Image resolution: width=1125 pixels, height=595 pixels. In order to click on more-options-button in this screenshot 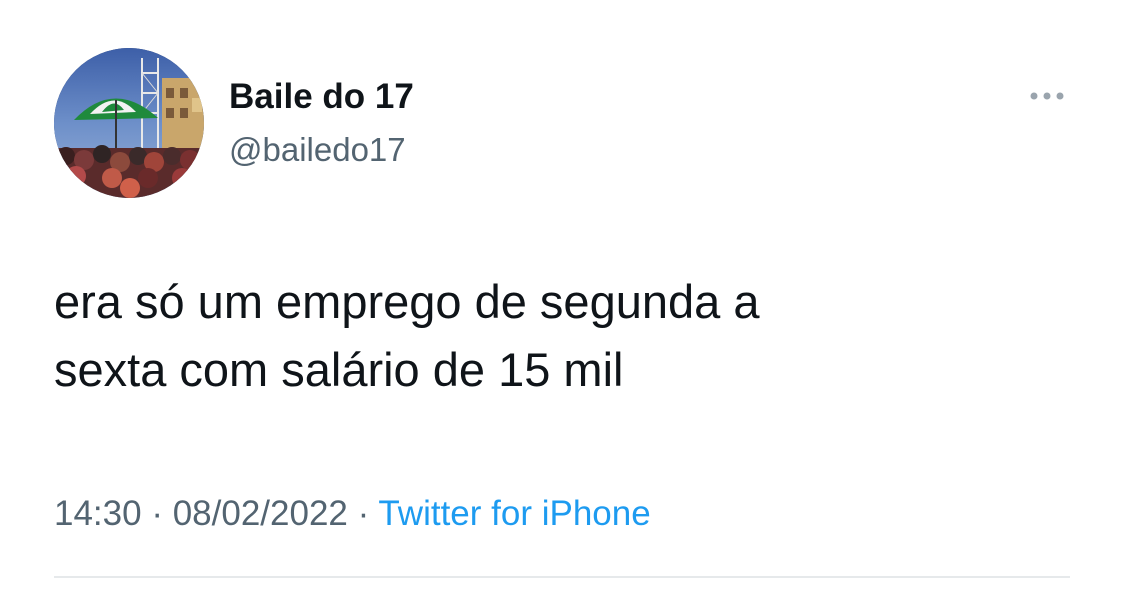, I will do `click(1047, 96)`.